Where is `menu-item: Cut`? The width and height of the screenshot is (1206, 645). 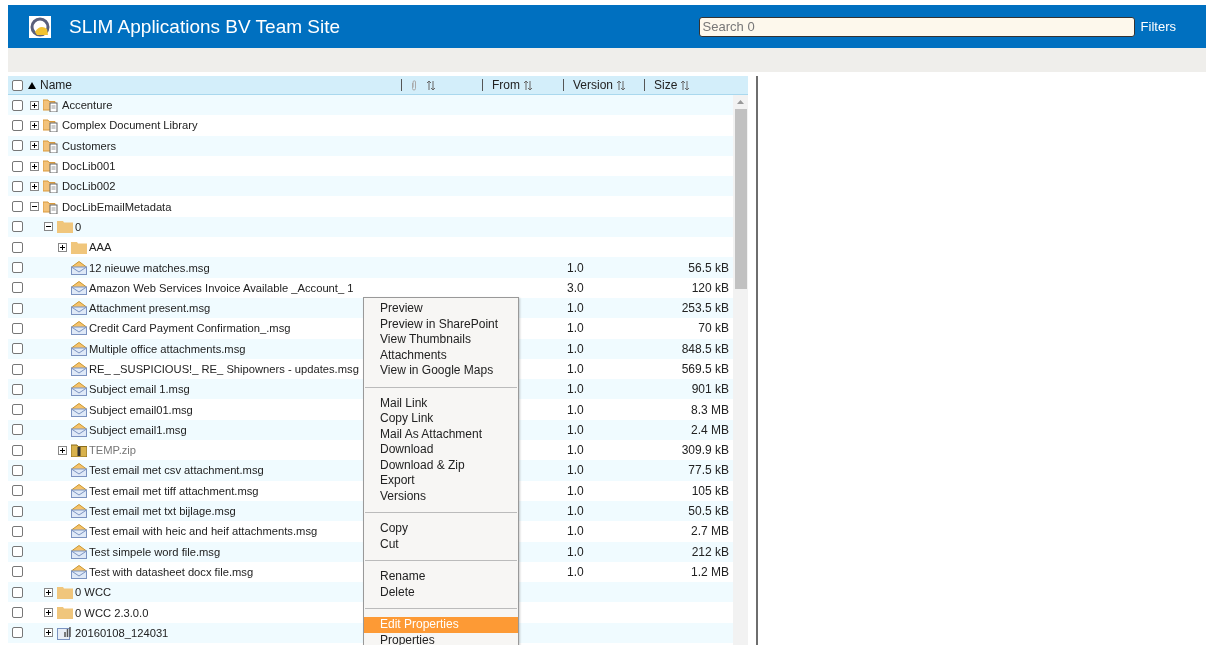
menu-item: Cut is located at coordinates (441, 544).